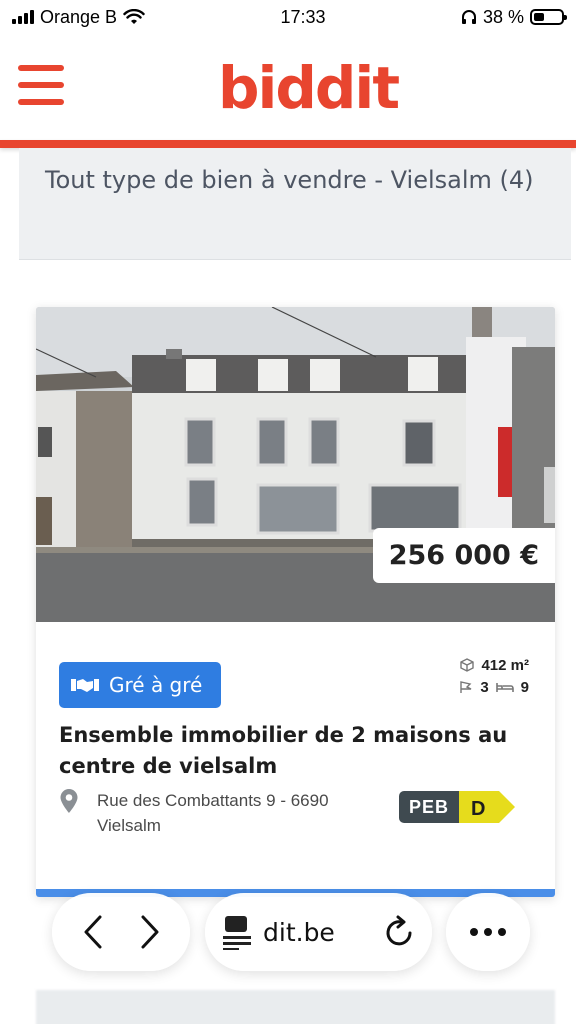 The width and height of the screenshot is (576, 1024). I want to click on app-header: biddit, so click(288, 87).